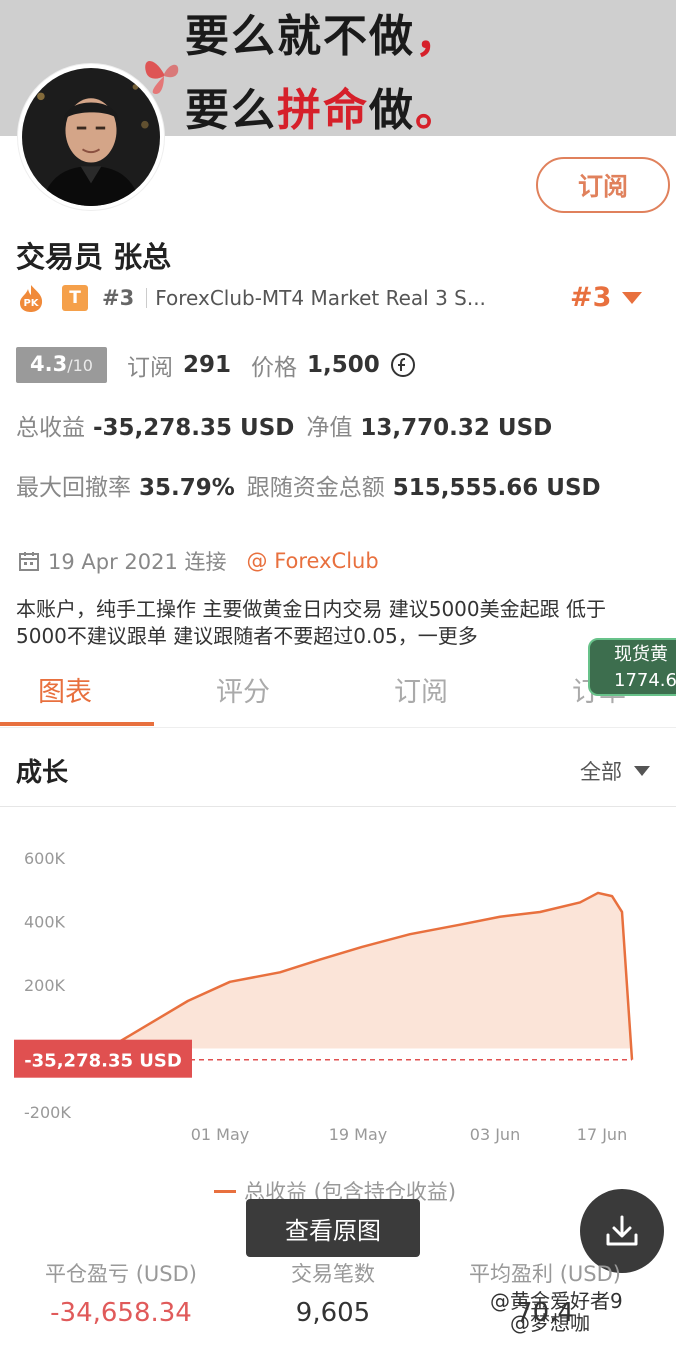  Describe the element at coordinates (323, 110) in the screenshot. I see `banner-slogan-line2: 要么拼命做。` at that location.